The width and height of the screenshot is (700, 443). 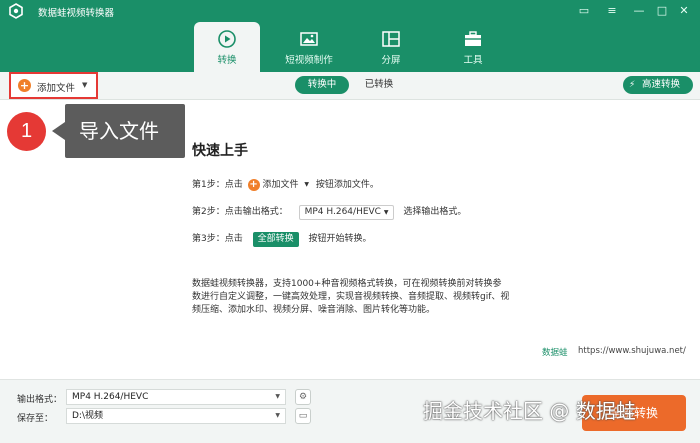 What do you see at coordinates (555, 353) in the screenshot?
I see `brand-name: 数据蛙` at bounding box center [555, 353].